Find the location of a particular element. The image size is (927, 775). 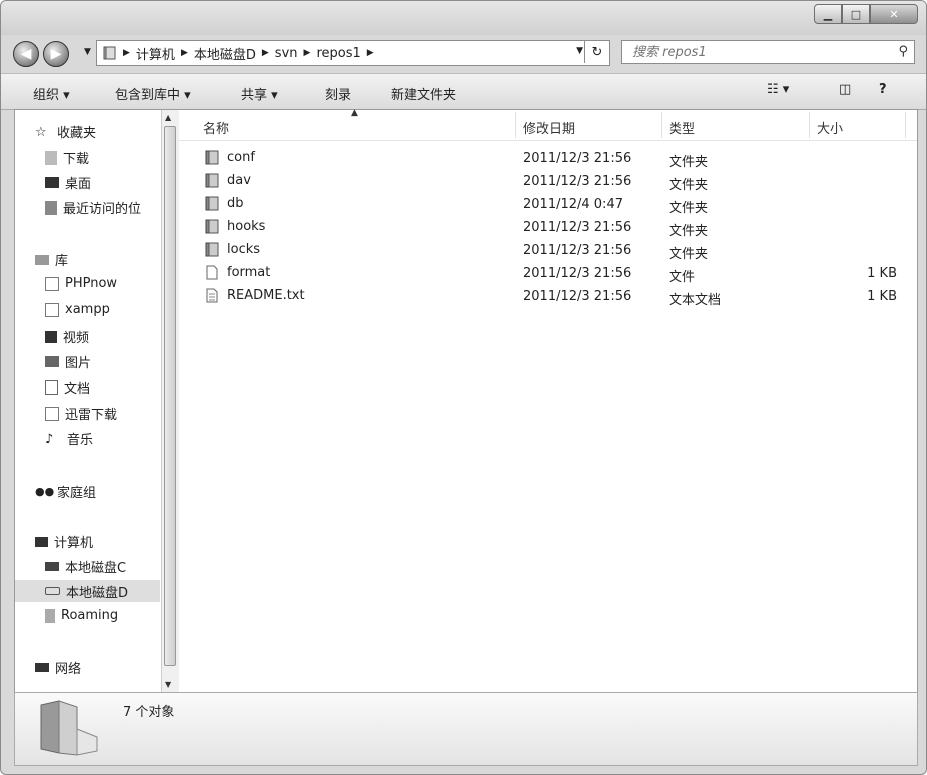

forward-button: ▶ is located at coordinates (56, 54).